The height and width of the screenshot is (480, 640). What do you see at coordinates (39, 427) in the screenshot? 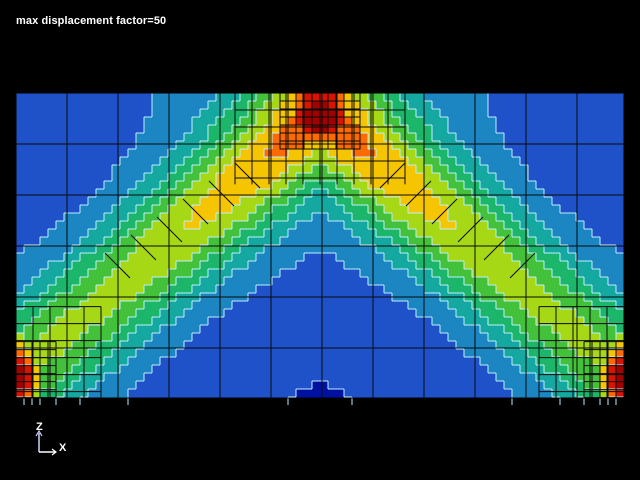
I see `z-axis-label: Z` at bounding box center [39, 427].